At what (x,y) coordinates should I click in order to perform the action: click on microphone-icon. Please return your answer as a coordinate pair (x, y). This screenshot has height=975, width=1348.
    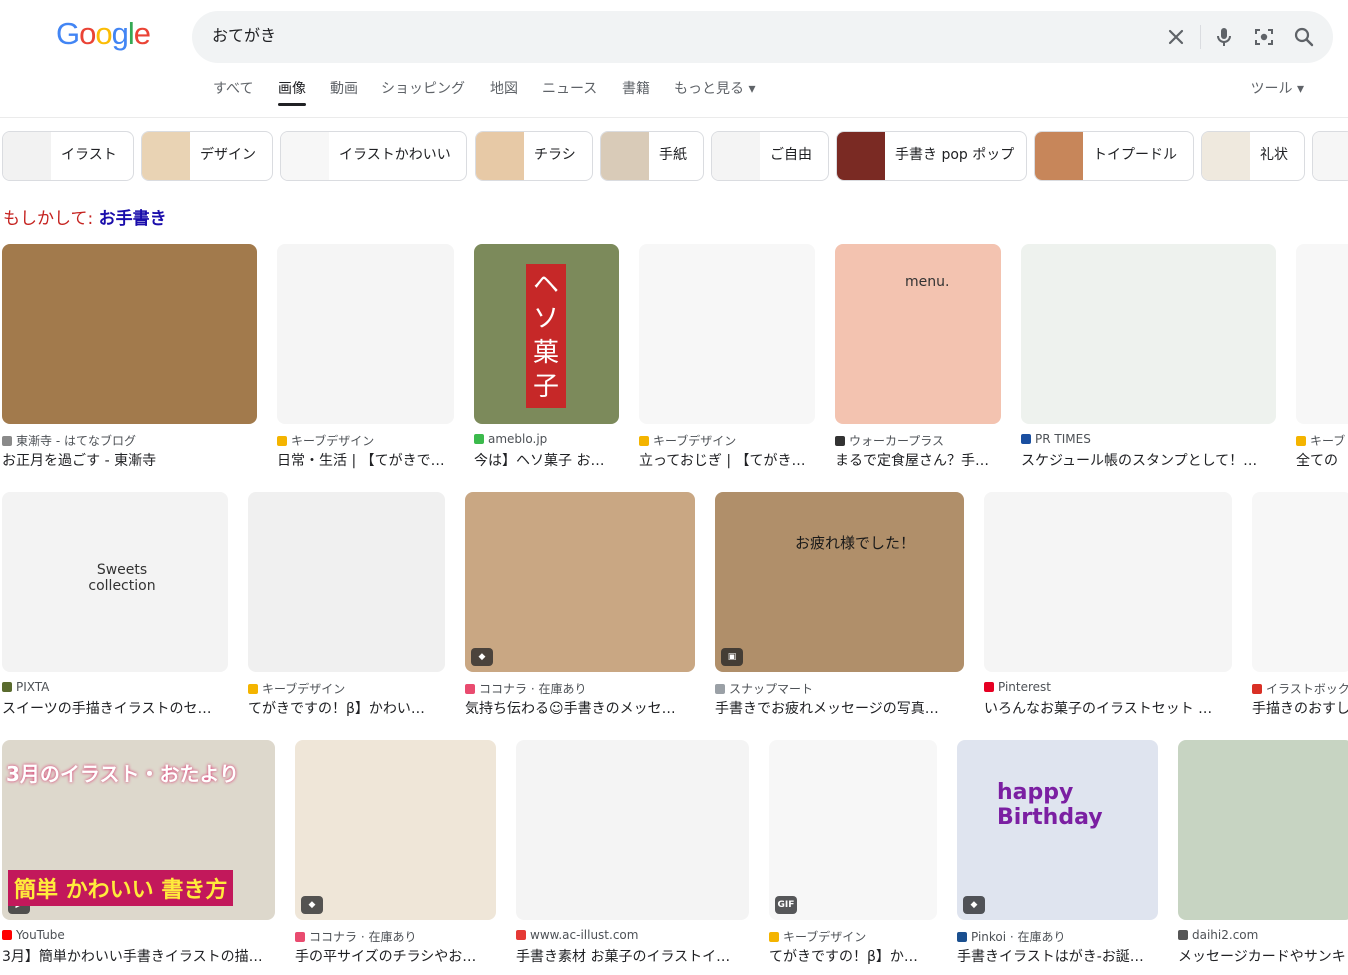
    Looking at the image, I should click on (1224, 37).